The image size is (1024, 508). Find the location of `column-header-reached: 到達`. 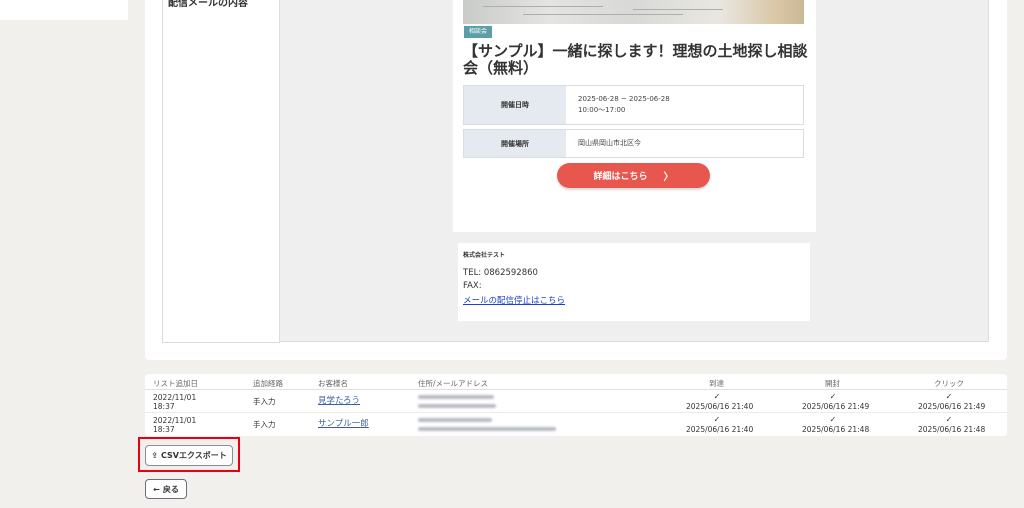

column-header-reached: 到達 is located at coordinates (716, 383).